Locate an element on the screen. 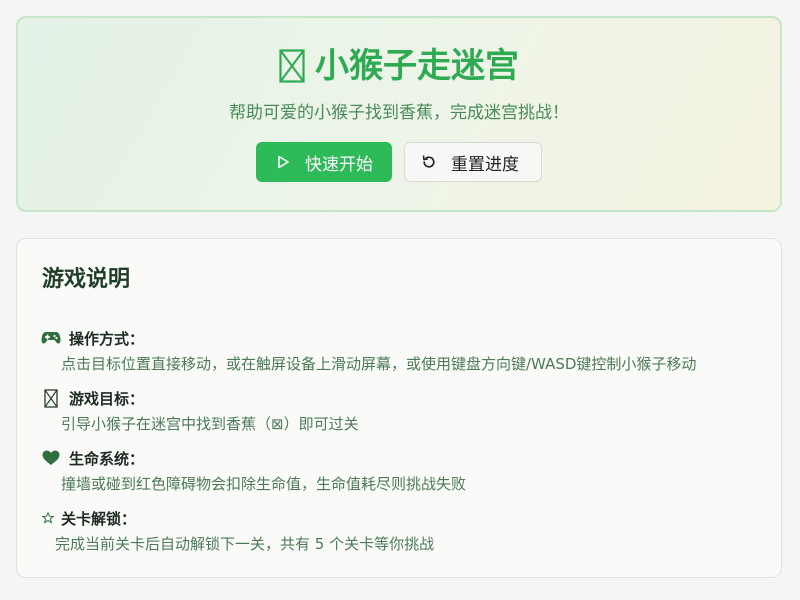 Image resolution: width=800 pixels, height=600 pixels. play-icon is located at coordinates (283, 162).